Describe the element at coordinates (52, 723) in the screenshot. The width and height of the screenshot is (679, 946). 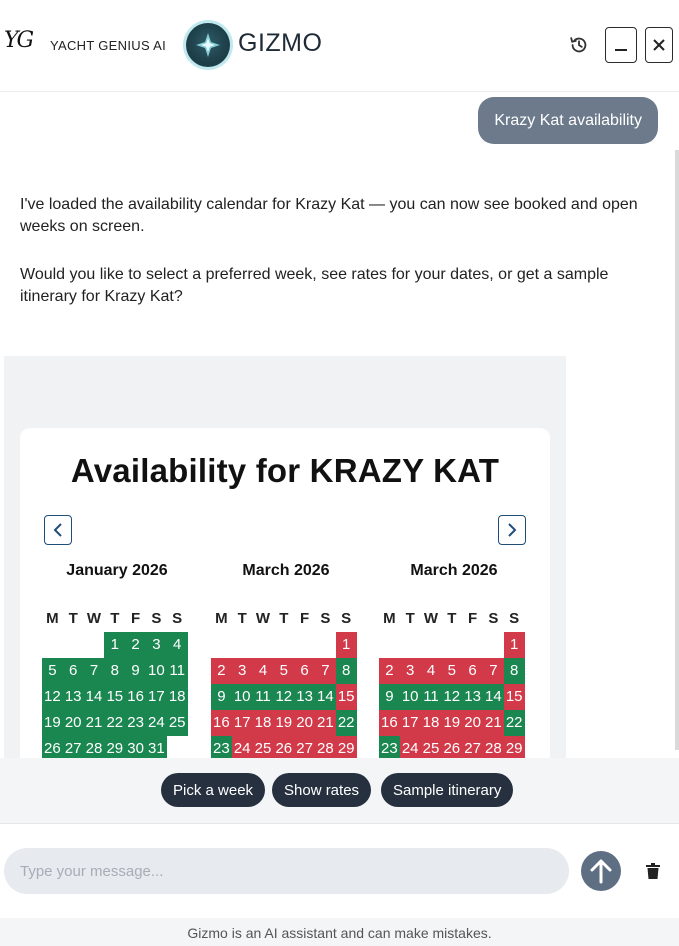
I see `available-day: 19` at that location.